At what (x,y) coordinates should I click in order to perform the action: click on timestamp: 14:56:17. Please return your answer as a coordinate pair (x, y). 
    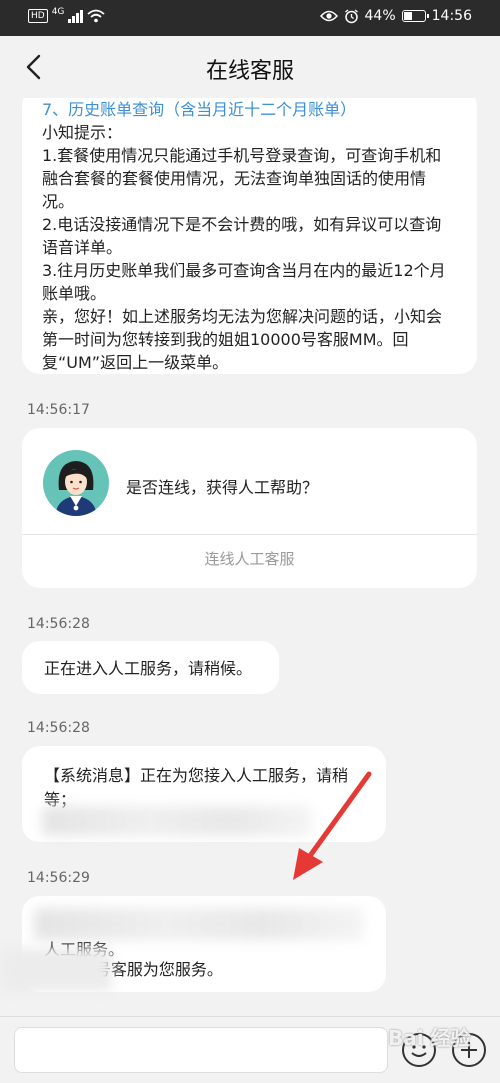
    Looking at the image, I should click on (58, 410).